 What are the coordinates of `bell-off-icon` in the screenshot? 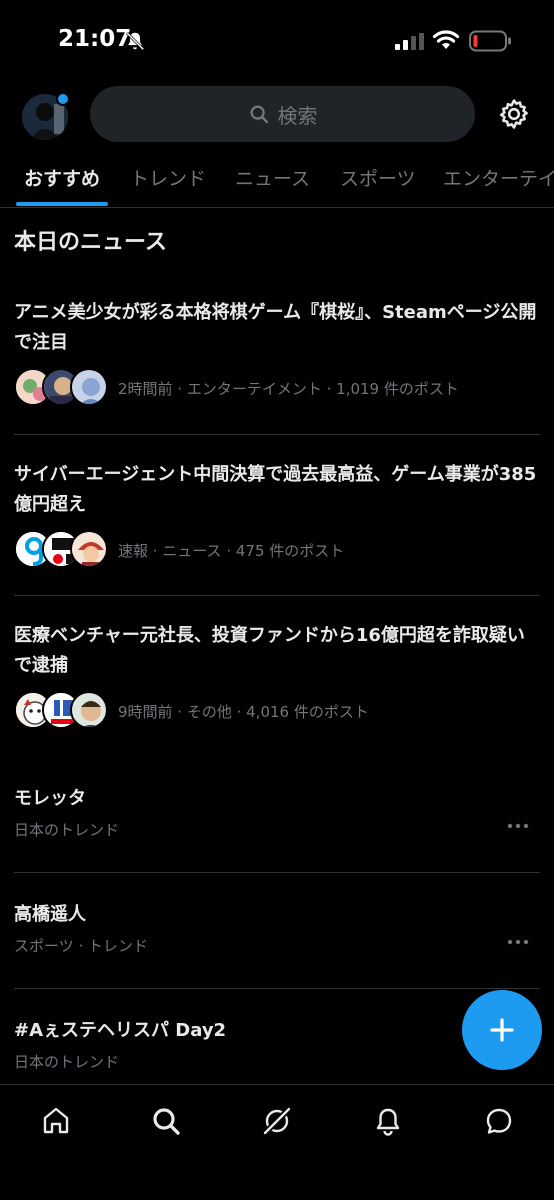 It's located at (135, 41).